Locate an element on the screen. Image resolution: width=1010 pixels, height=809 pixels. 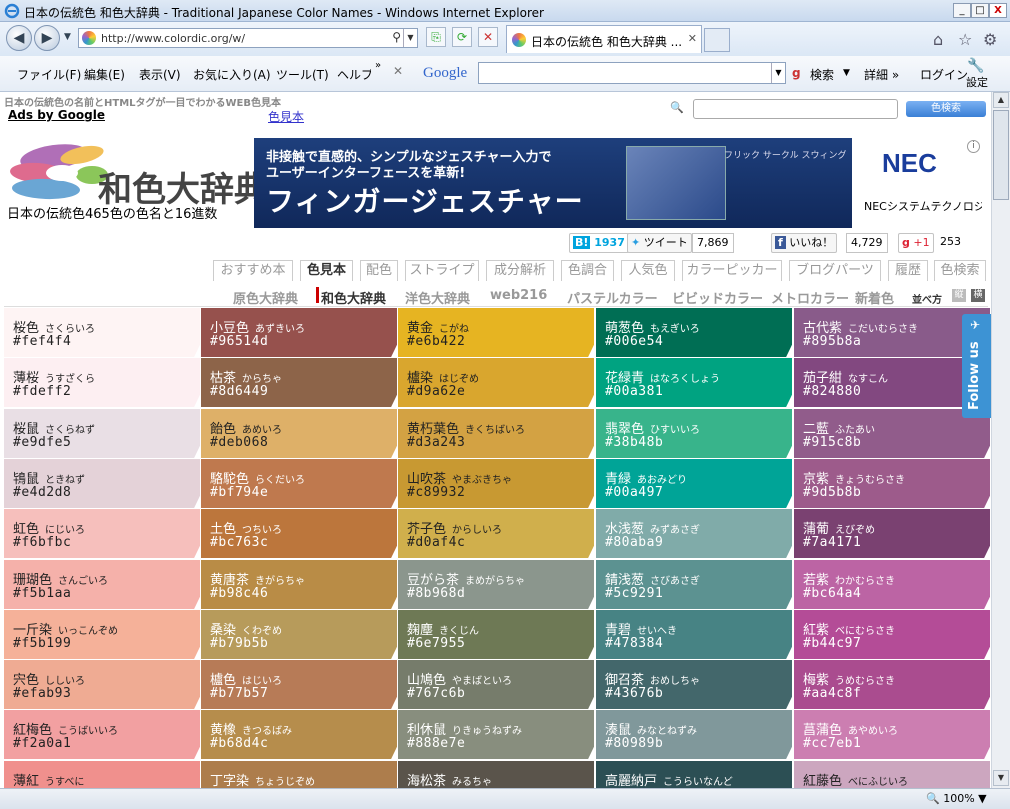
facebook-like-button: f いいね！ is located at coordinates (804, 243).